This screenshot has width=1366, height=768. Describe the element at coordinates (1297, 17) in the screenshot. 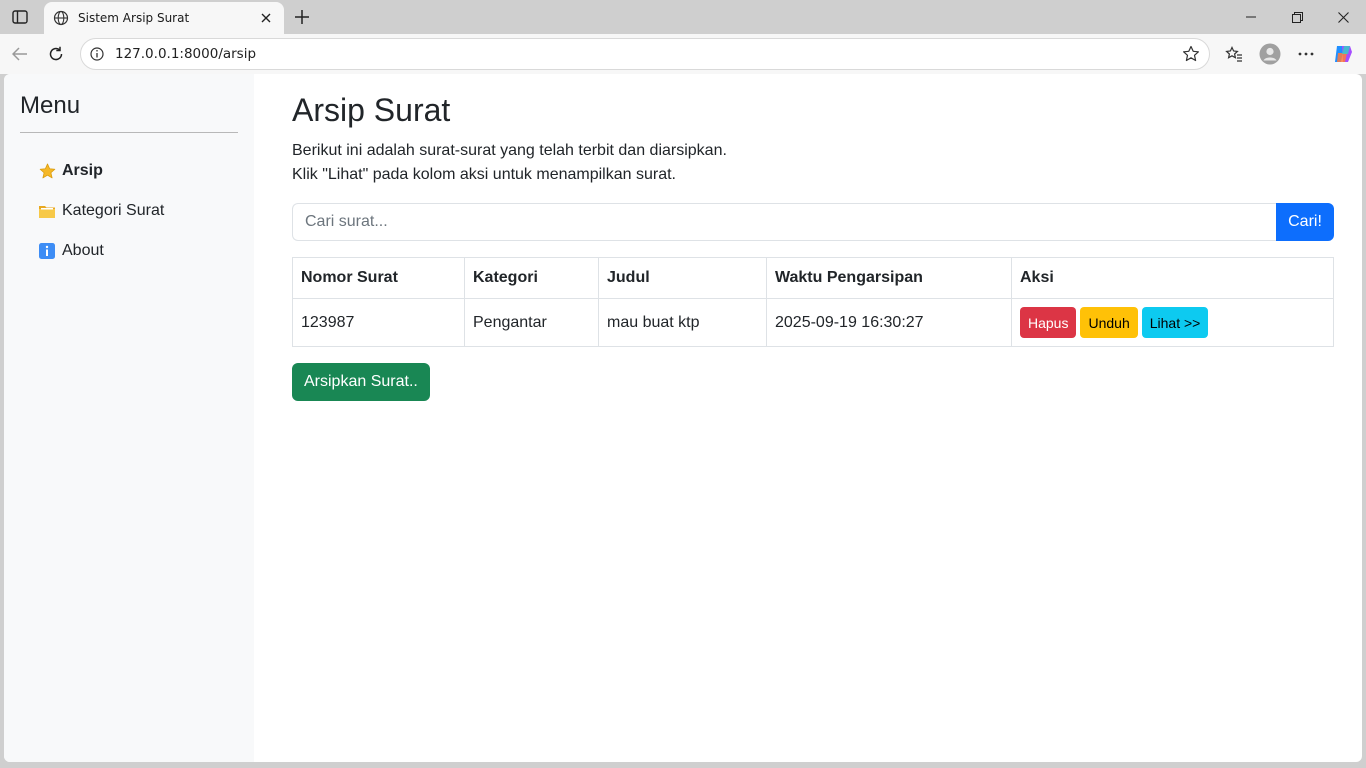

I see `restore-icon` at that location.